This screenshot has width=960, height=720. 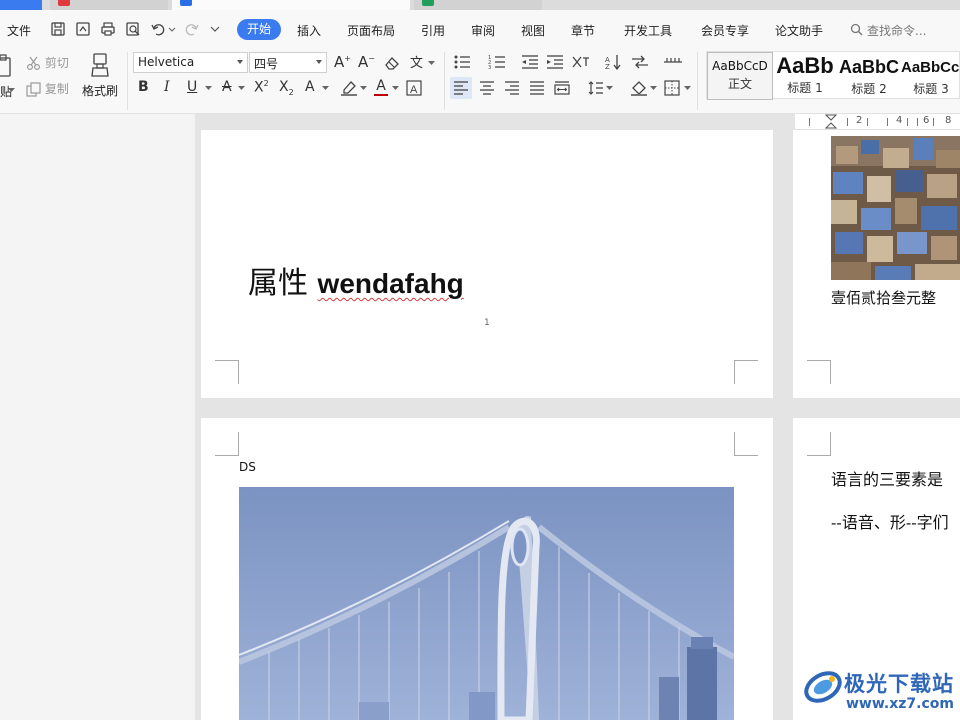 I want to click on justify-icon, so click(x=537, y=88).